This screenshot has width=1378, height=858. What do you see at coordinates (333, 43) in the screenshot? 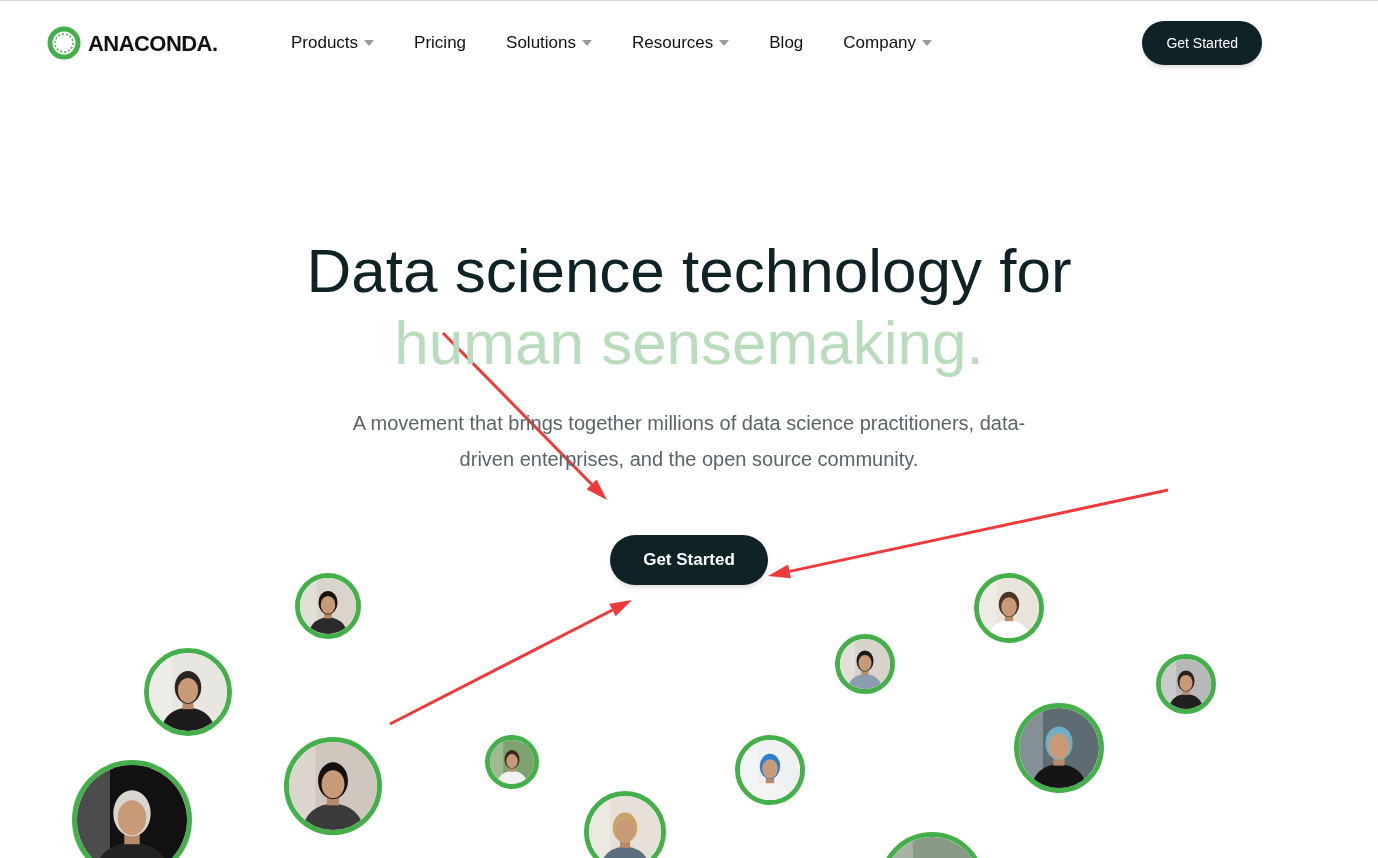
I see `nav-link: Products` at bounding box center [333, 43].